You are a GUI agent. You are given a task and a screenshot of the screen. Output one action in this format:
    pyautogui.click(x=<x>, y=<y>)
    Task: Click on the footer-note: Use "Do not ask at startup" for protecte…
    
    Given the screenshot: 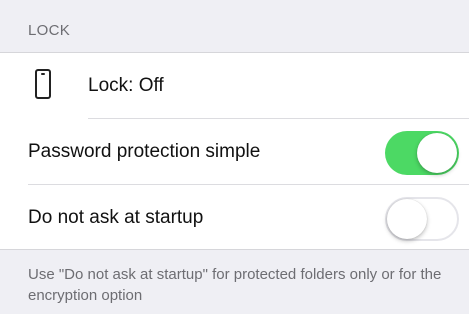 What is the action you would take?
    pyautogui.click(x=235, y=285)
    